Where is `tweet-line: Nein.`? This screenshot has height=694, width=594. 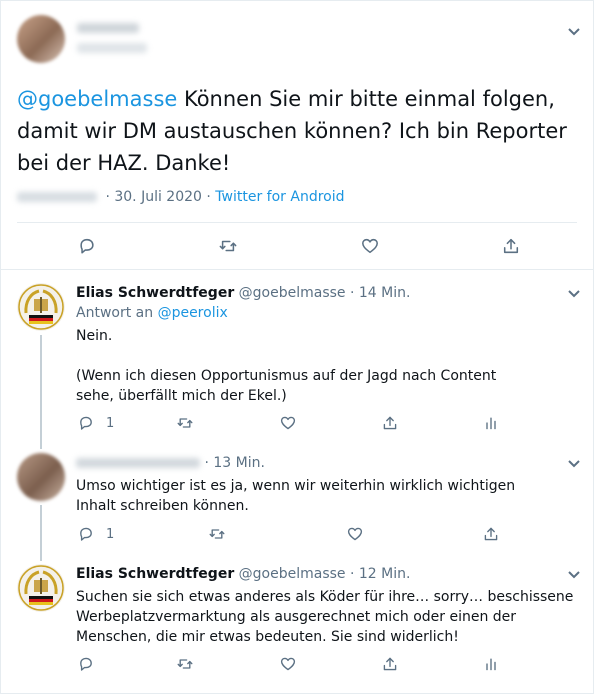 tweet-line: Nein. is located at coordinates (94, 336).